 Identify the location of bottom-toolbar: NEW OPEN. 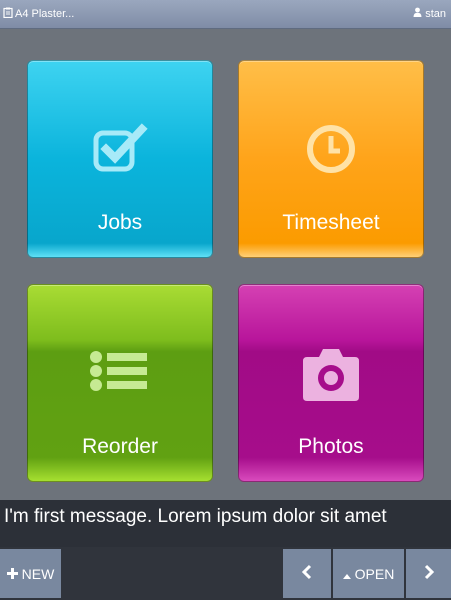
(225, 573).